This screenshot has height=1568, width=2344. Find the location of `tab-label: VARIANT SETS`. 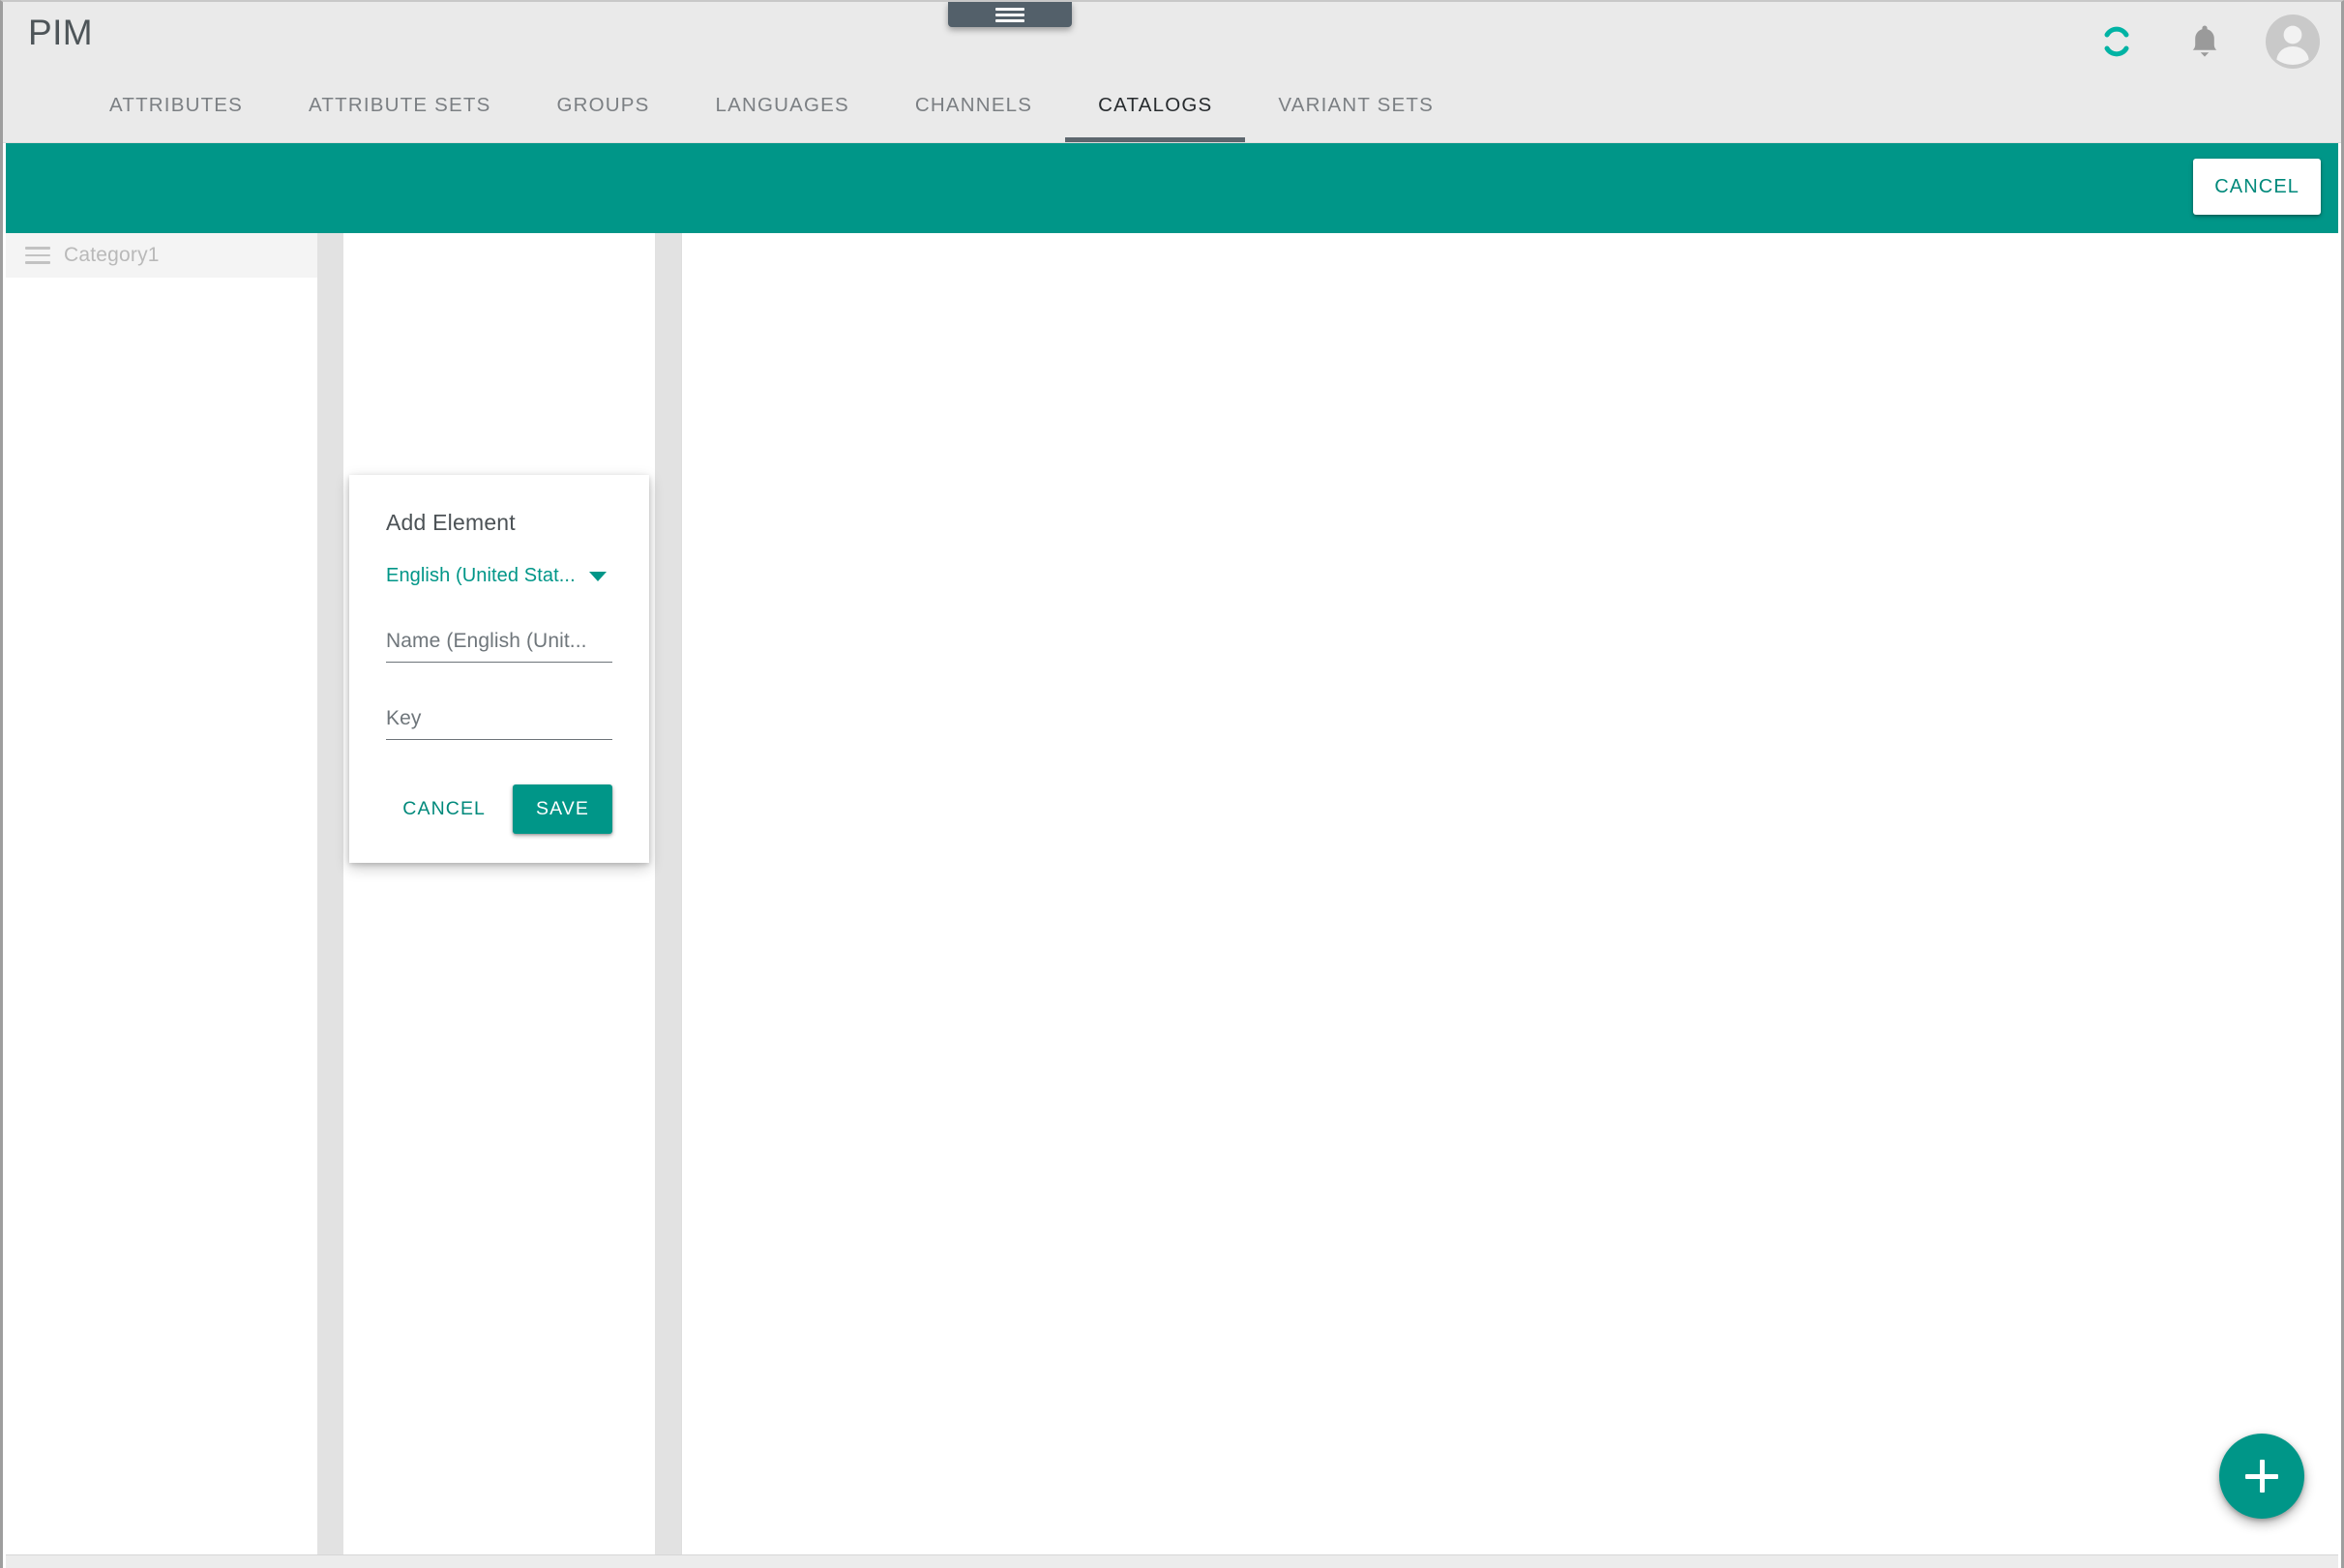

tab-label: VARIANT SETS is located at coordinates (1356, 105).